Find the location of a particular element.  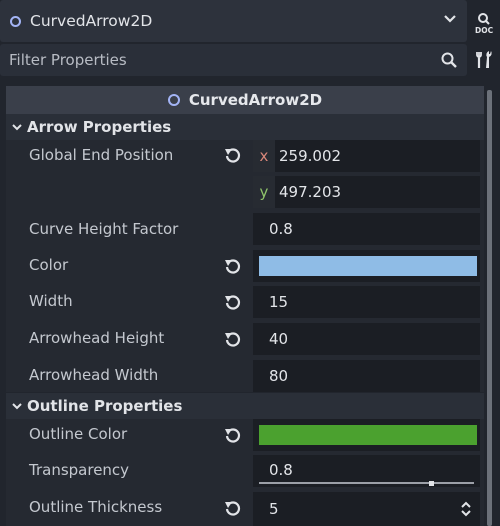

transparency-slider-track is located at coordinates (366, 483).